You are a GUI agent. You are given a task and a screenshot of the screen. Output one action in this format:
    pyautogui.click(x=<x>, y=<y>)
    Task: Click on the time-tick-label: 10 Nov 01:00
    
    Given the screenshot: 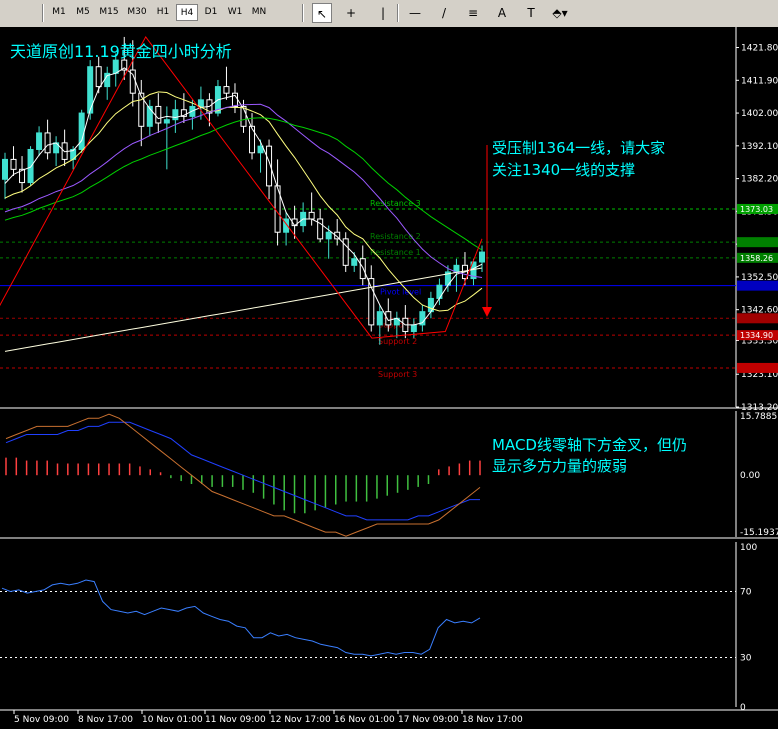 What is the action you would take?
    pyautogui.click(x=172, y=720)
    